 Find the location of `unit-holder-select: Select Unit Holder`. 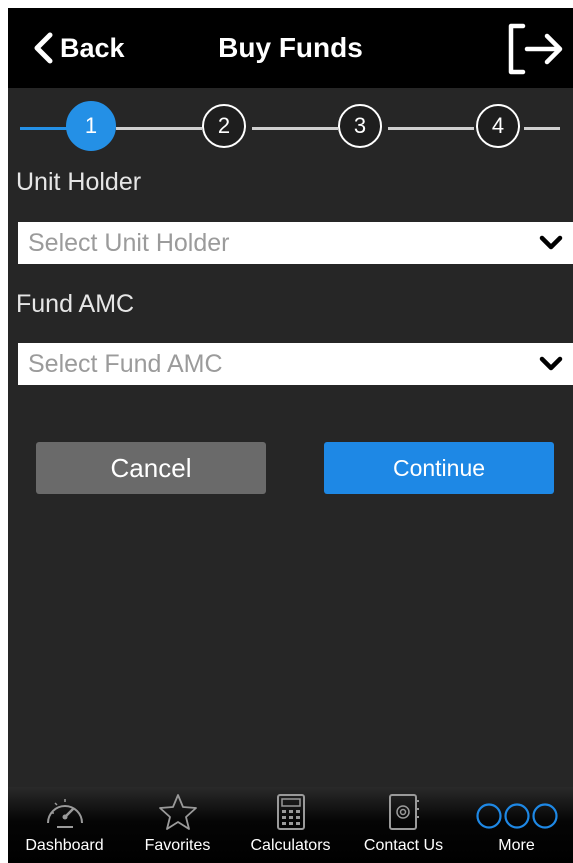

unit-holder-select: Select Unit Holder is located at coordinates (295, 243).